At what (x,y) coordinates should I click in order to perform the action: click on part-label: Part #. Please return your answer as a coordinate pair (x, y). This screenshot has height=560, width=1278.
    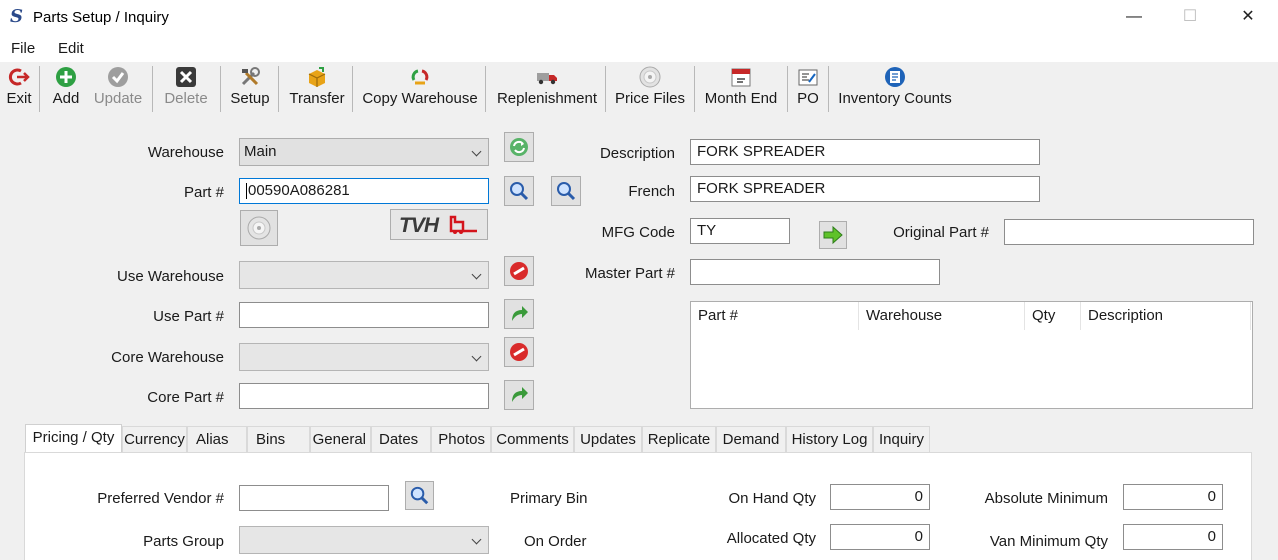
    Looking at the image, I should click on (203, 192).